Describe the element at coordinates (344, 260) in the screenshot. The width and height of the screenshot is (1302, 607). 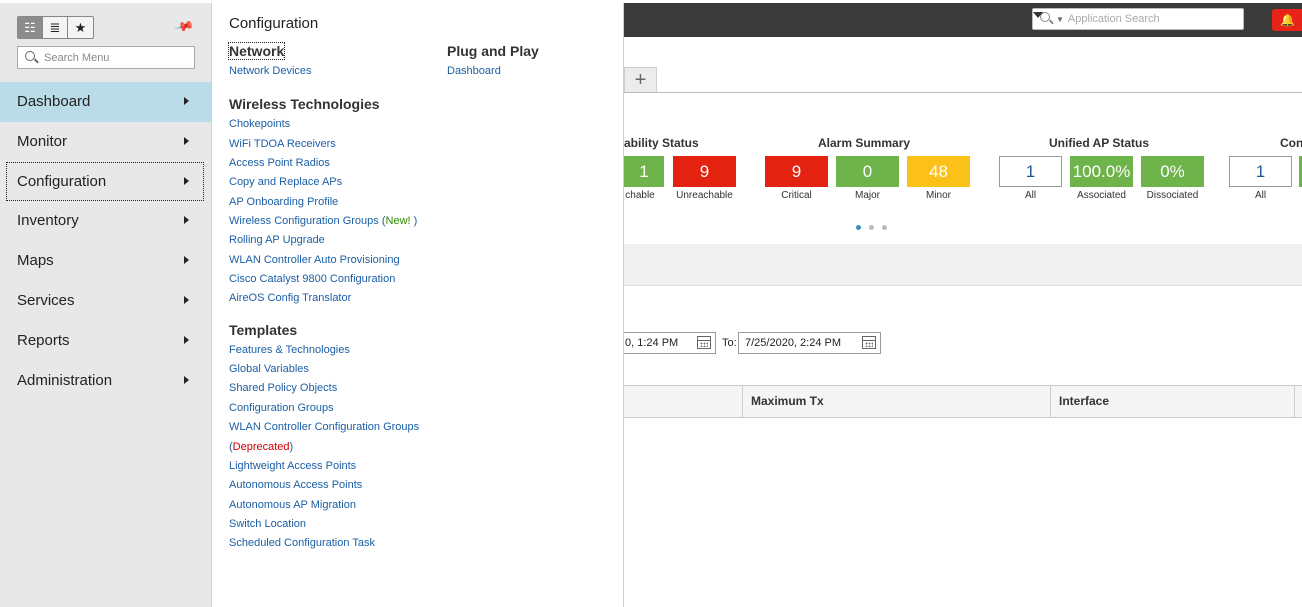
I see `link-wlan-controller-auto-provisioning: WLAN Controller Auto Provisioning` at that location.